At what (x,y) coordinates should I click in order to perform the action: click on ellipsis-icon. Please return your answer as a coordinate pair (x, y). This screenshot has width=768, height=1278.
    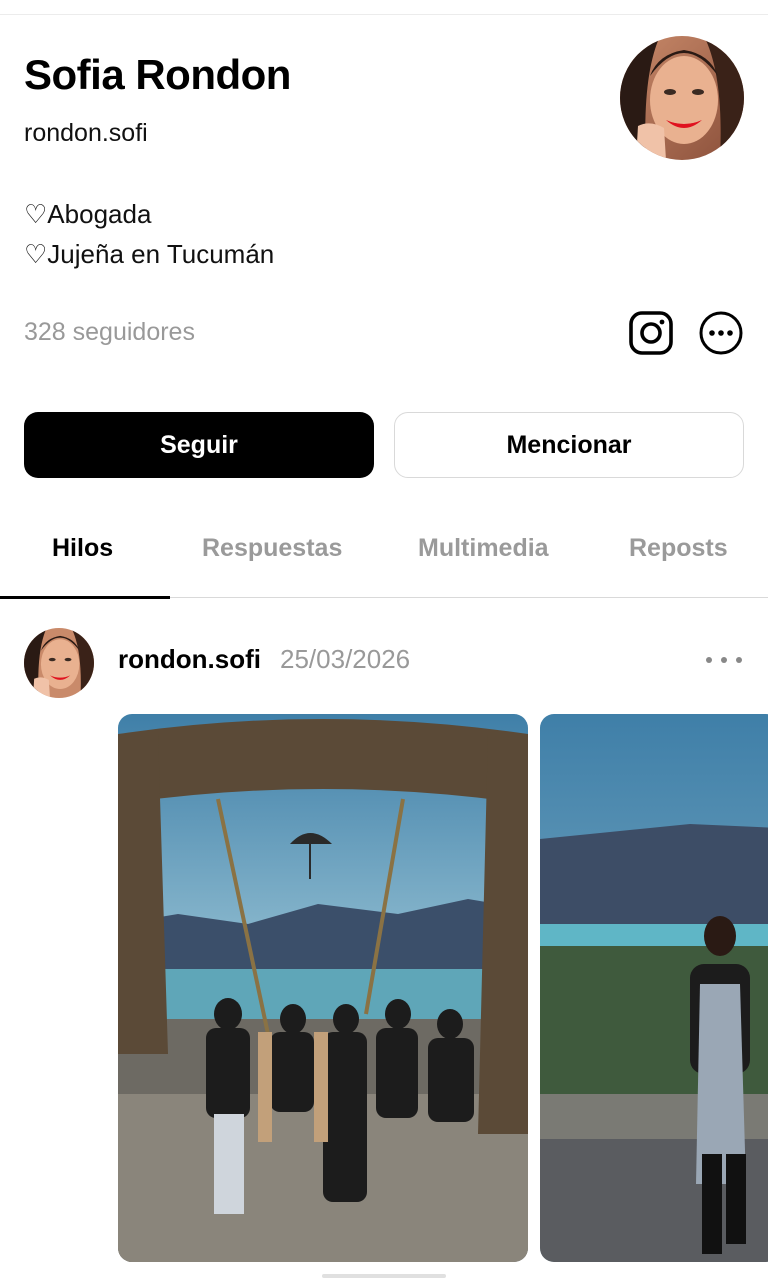
    Looking at the image, I should click on (724, 660).